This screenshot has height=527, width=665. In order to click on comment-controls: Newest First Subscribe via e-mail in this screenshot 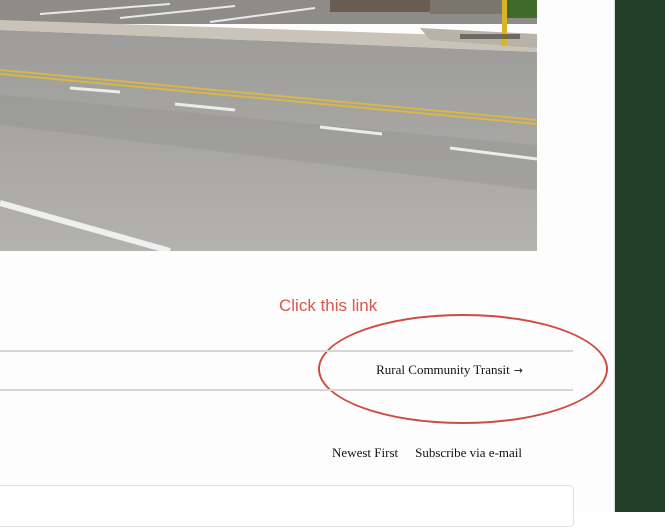, I will do `click(427, 453)`.